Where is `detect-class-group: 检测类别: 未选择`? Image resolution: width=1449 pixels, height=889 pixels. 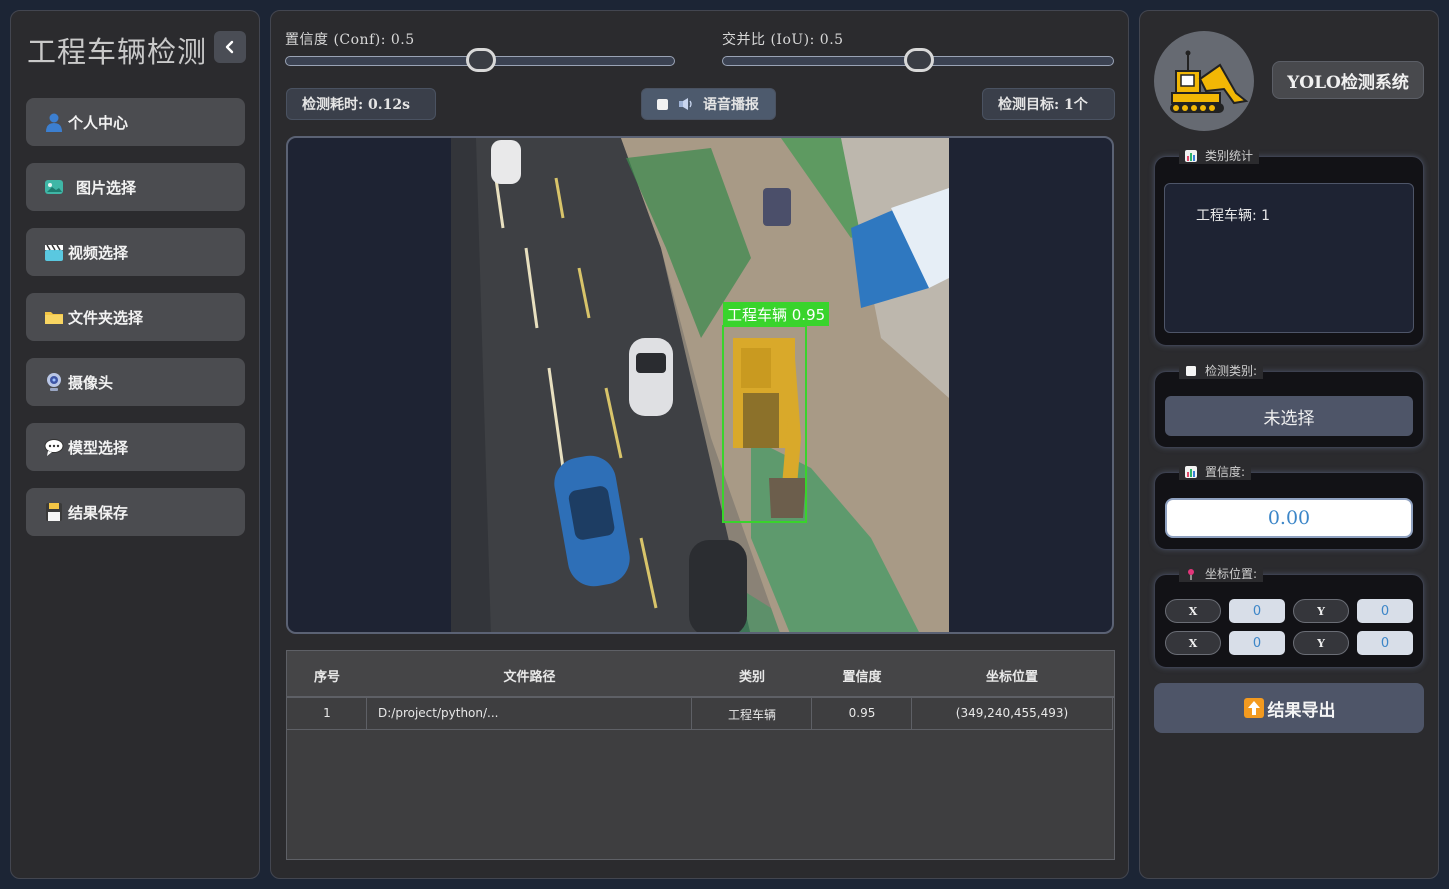
detect-class-group: 检测类别: 未选择 is located at coordinates (1289, 405).